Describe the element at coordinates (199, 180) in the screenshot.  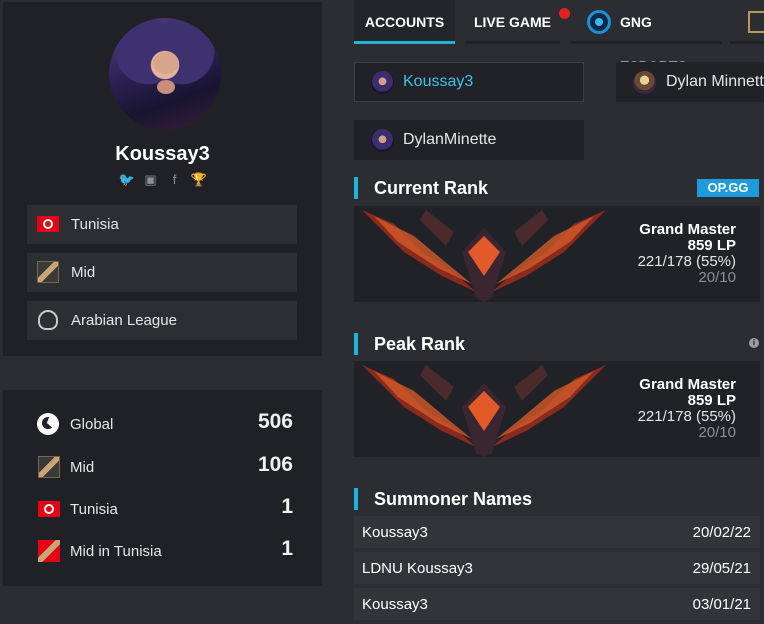
I see `trophy-icon: 🏆` at that location.